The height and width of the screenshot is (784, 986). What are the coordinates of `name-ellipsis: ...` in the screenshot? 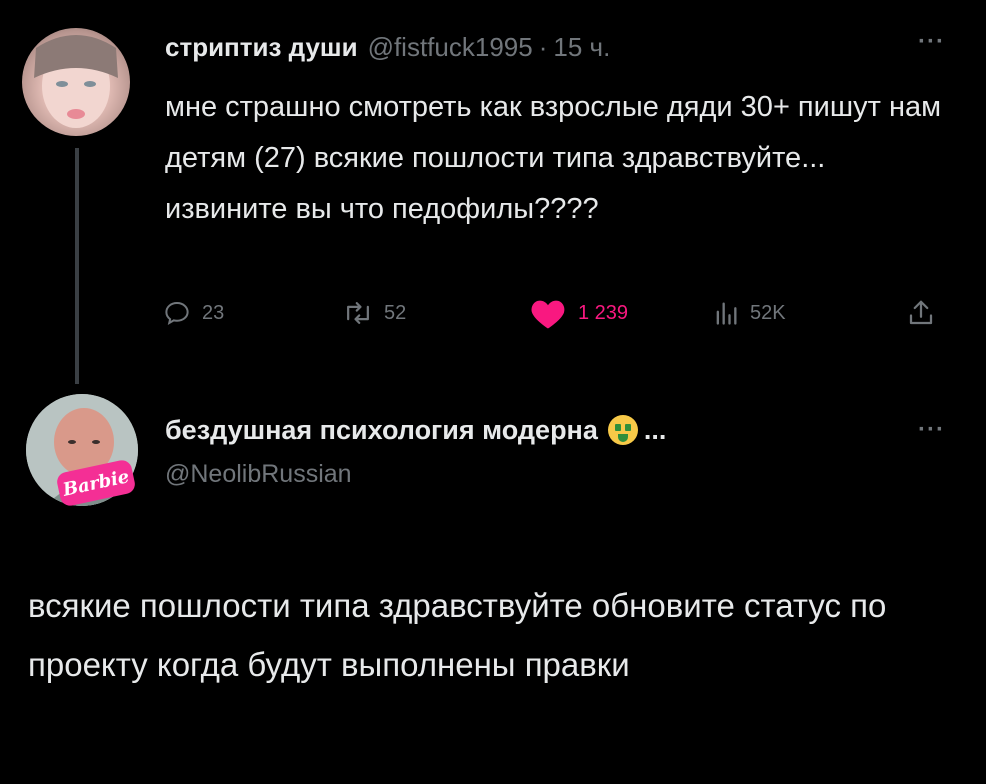 It's located at (655, 429).